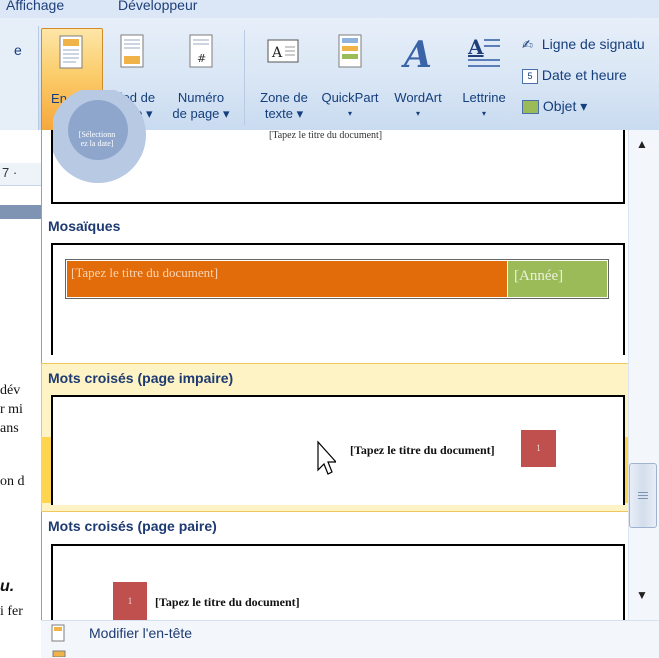  I want to click on doc-text-line: i fer, so click(11, 611).